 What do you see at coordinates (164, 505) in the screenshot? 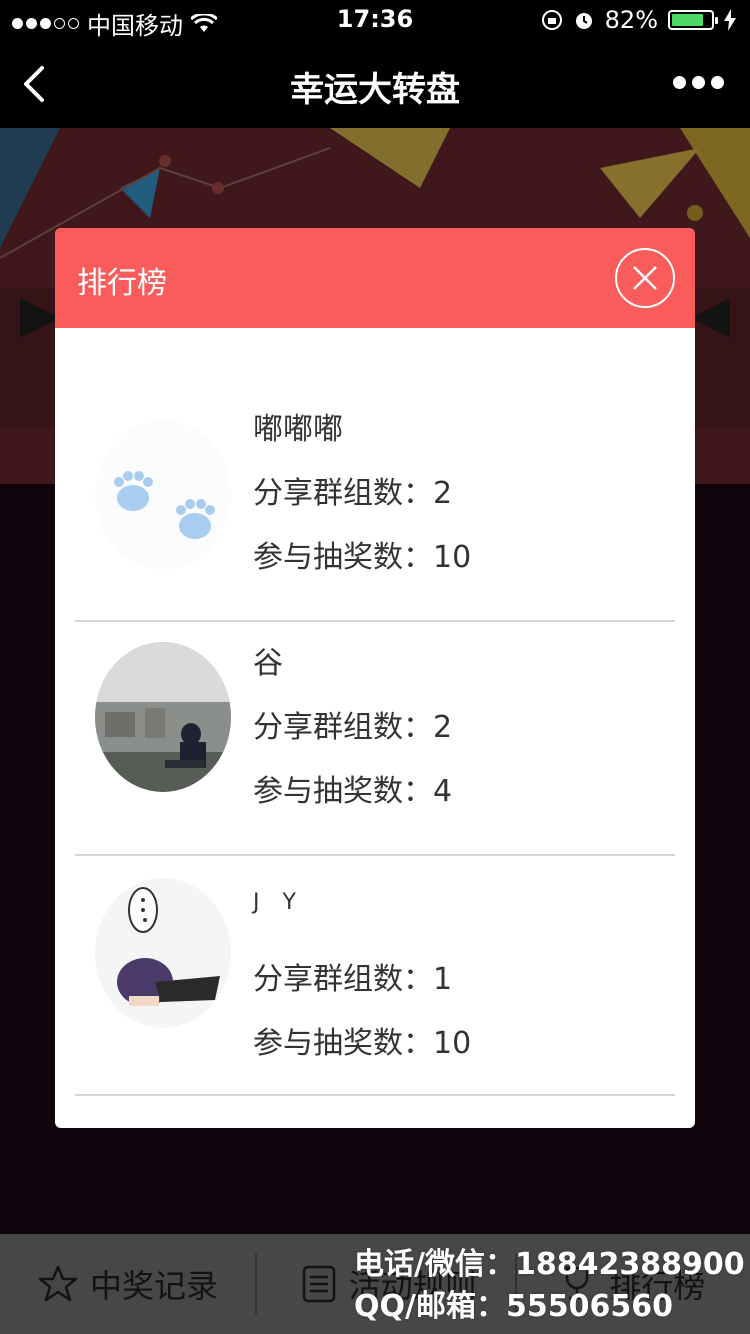
I see `paw-prints-avatar-image` at bounding box center [164, 505].